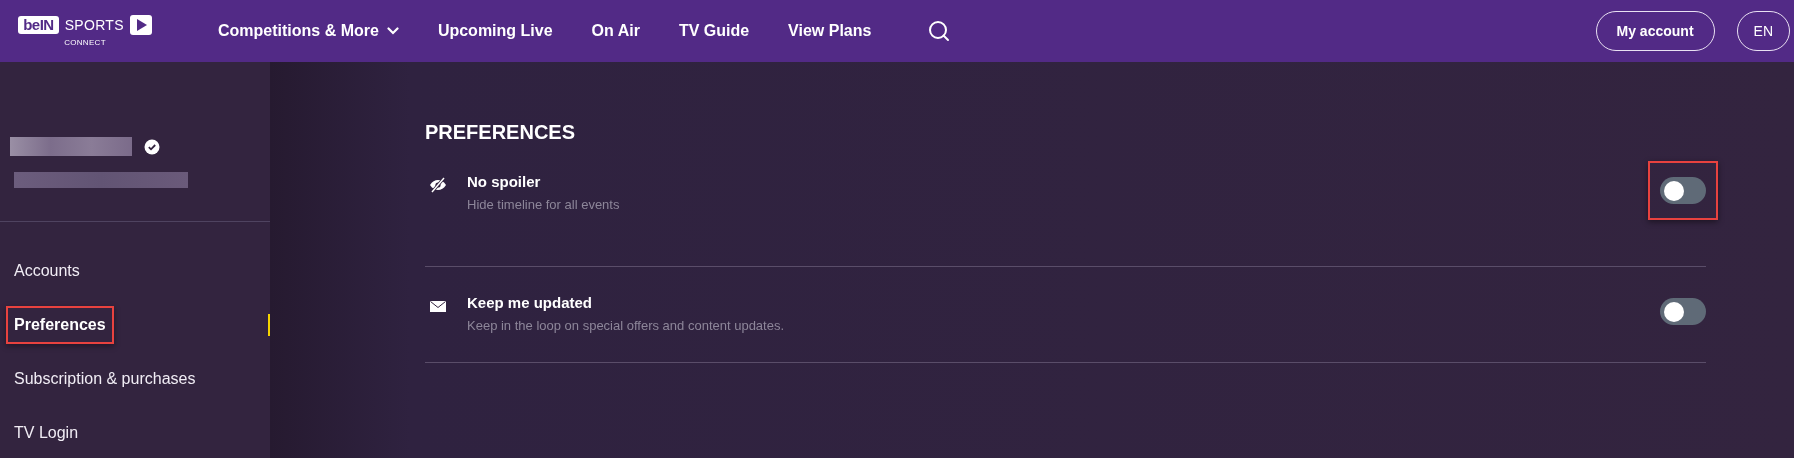  Describe the element at coordinates (495, 31) in the screenshot. I see `nav-link: Upcoming Live` at that location.